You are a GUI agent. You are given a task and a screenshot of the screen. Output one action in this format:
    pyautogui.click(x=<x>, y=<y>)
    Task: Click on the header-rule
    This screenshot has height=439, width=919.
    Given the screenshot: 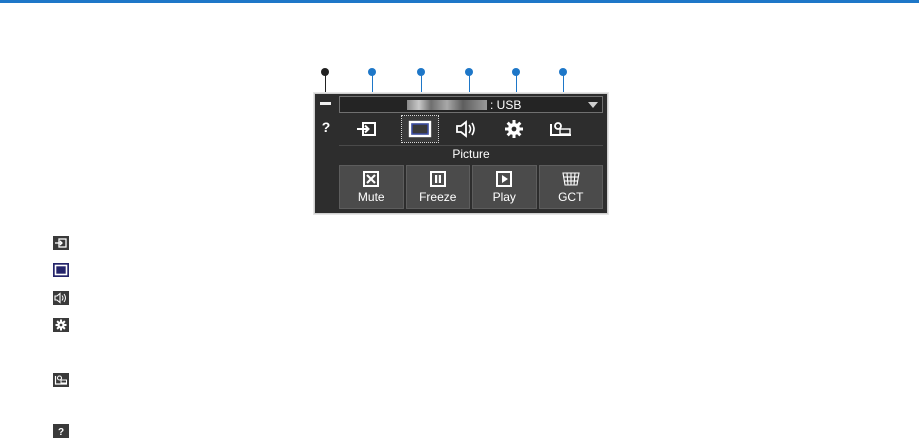 What is the action you would take?
    pyautogui.click(x=459, y=1)
    